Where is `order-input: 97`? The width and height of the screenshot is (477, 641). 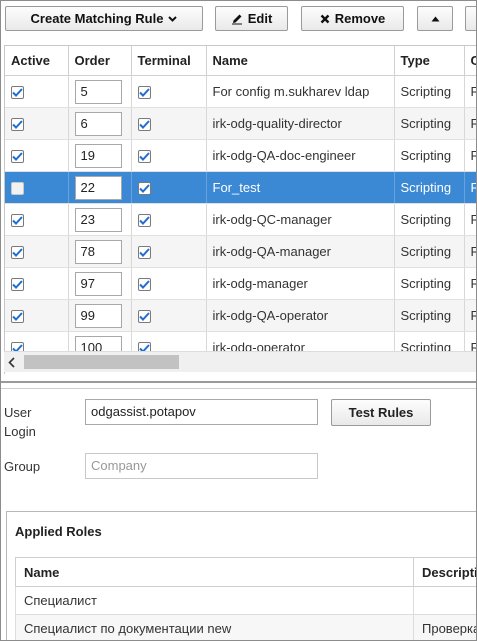 order-input: 97 is located at coordinates (98, 283).